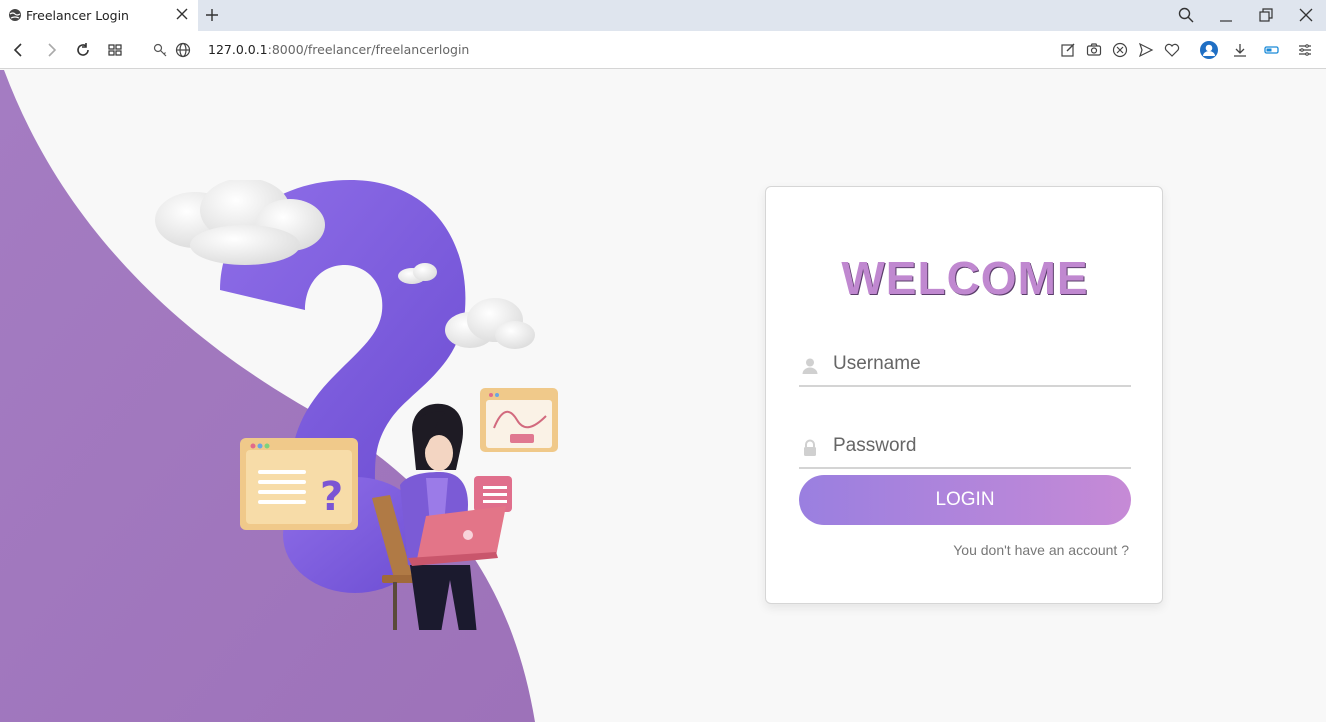  I want to click on menu-icon, so click(1305, 50).